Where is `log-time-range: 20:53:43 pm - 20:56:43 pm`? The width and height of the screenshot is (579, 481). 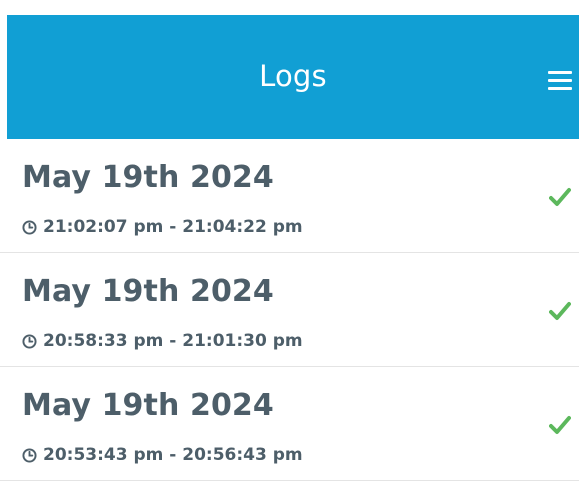 log-time-range: 20:53:43 pm - 20:56:43 pm is located at coordinates (162, 455).